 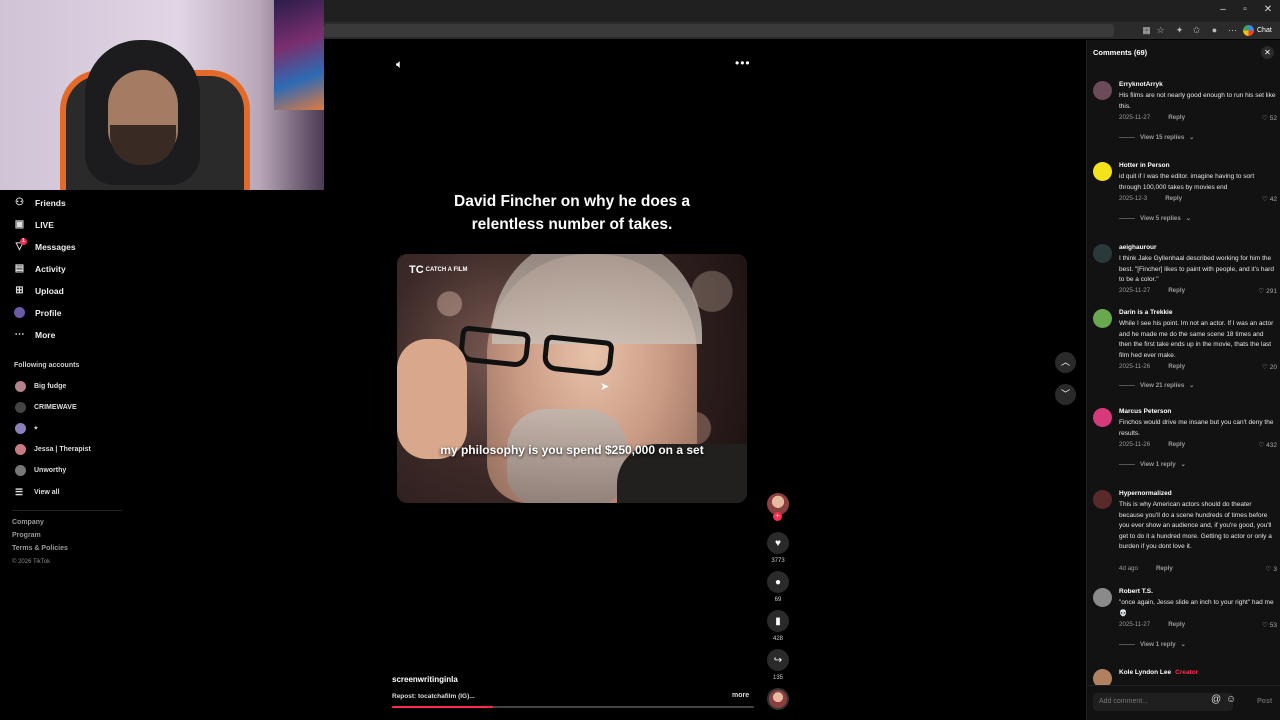 What do you see at coordinates (777, 516) in the screenshot?
I see `follow-plus-icon: +` at bounding box center [777, 516].